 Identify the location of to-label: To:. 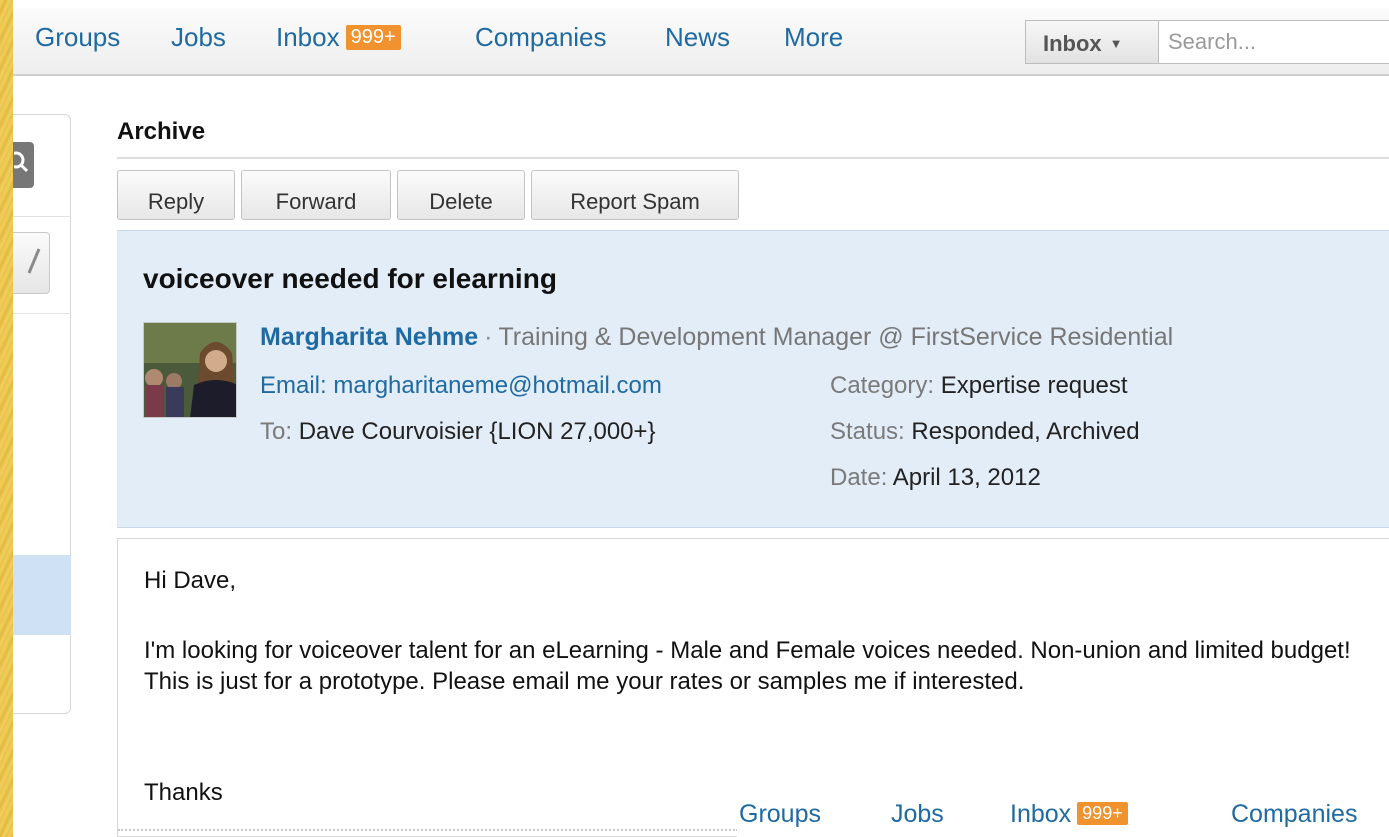
(276, 431).